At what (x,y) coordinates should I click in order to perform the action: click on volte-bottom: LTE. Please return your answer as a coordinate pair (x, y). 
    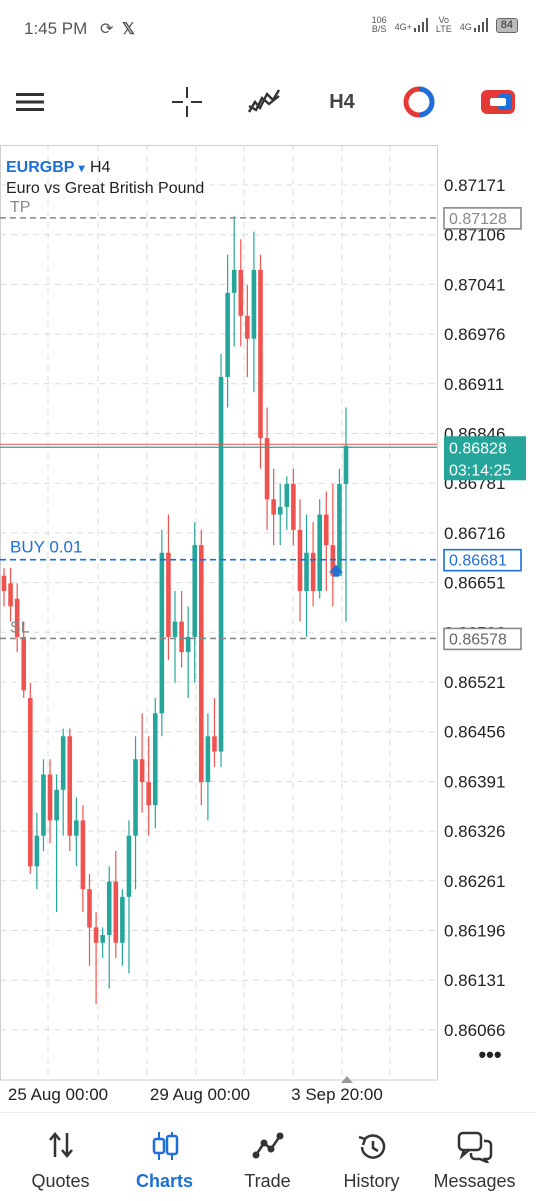
    Looking at the image, I should click on (443, 29).